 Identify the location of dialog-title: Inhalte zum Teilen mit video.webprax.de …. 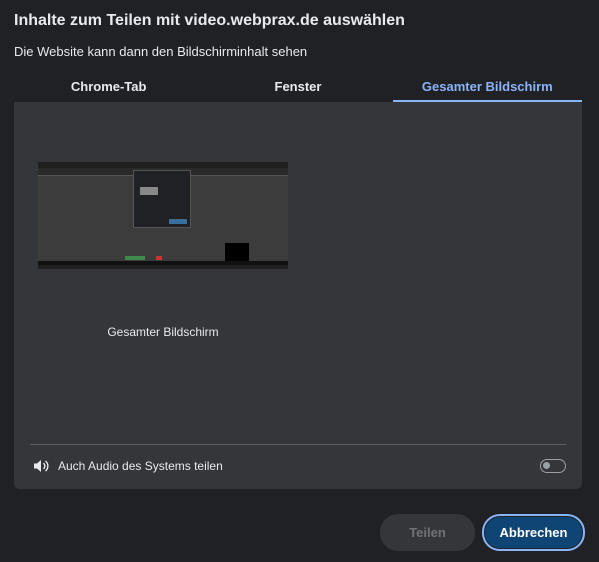
(209, 20).